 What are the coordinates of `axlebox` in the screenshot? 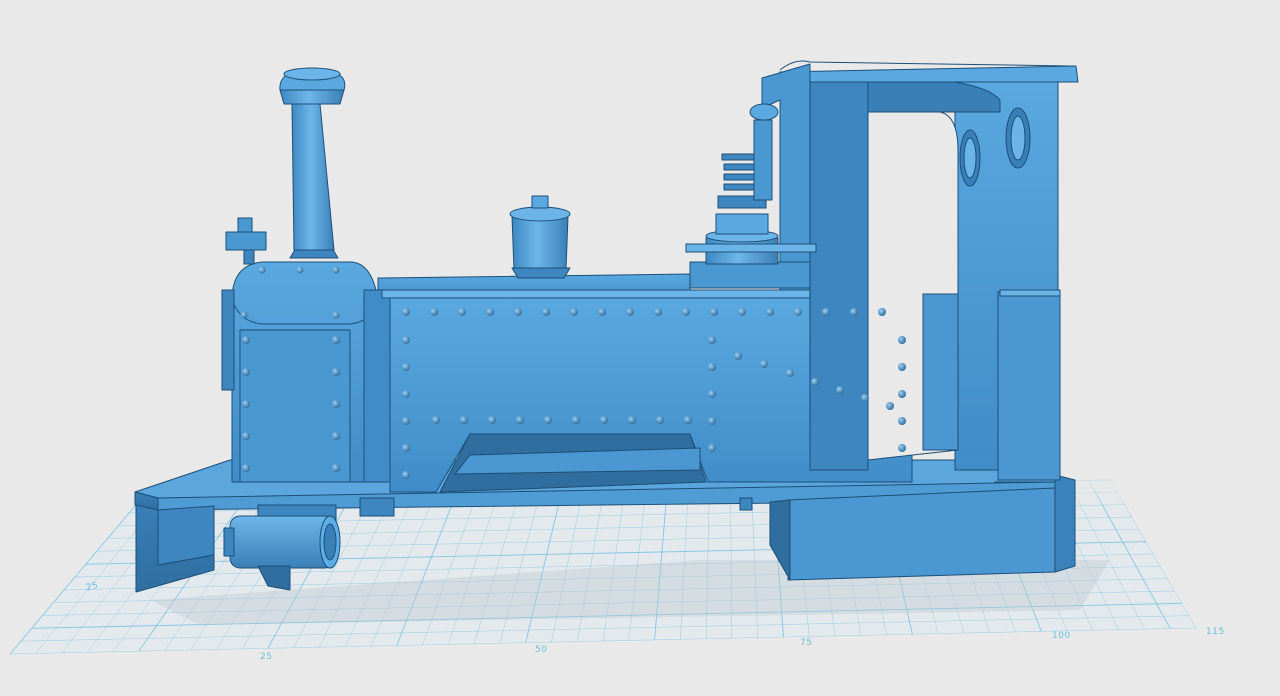 It's located at (746, 504).